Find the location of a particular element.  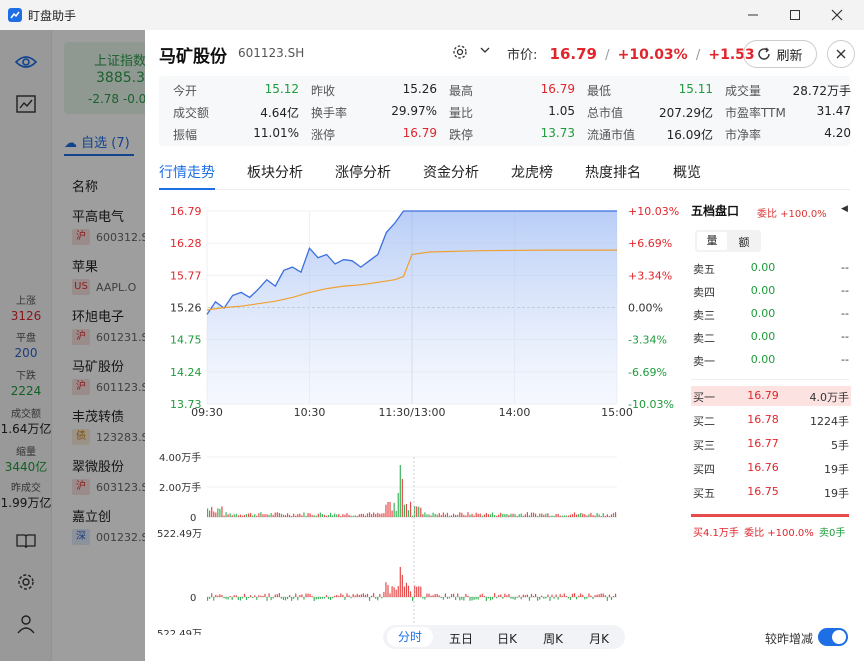

quote-cell: 振幅 11.01% is located at coordinates (241, 136).